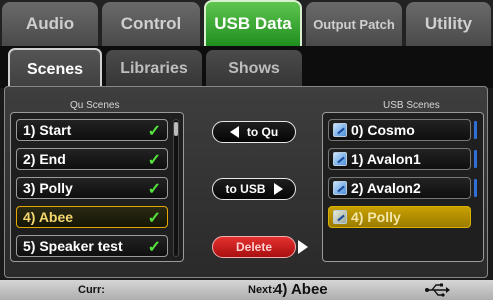 This screenshot has width=493, height=300. I want to click on qu-scene-item: 2) End ✓, so click(92, 159).